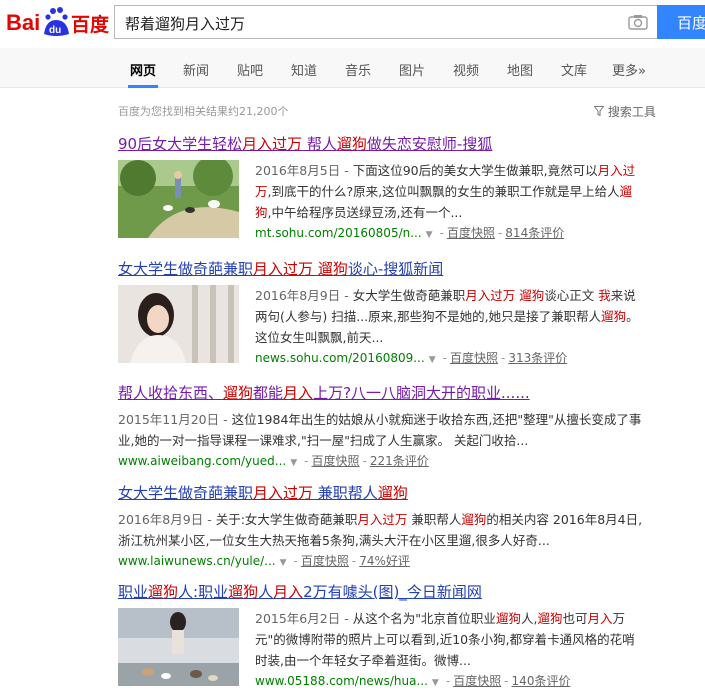 This screenshot has height=693, width=705. Describe the element at coordinates (574, 69) in the screenshot. I see `tab-wenku: 文库` at that location.